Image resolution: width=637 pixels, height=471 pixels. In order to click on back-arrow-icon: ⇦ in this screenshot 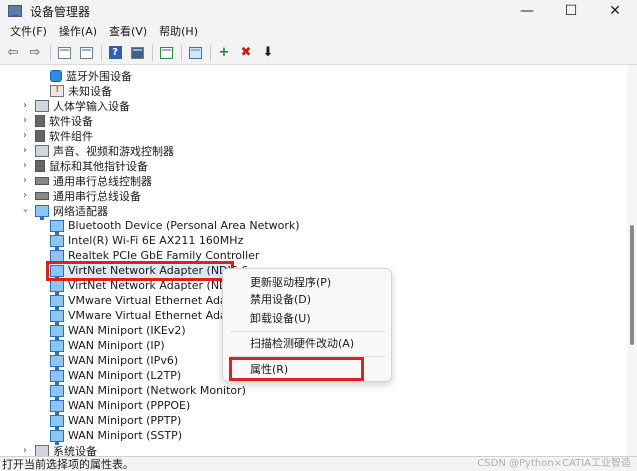, I will do `click(13, 53)`.